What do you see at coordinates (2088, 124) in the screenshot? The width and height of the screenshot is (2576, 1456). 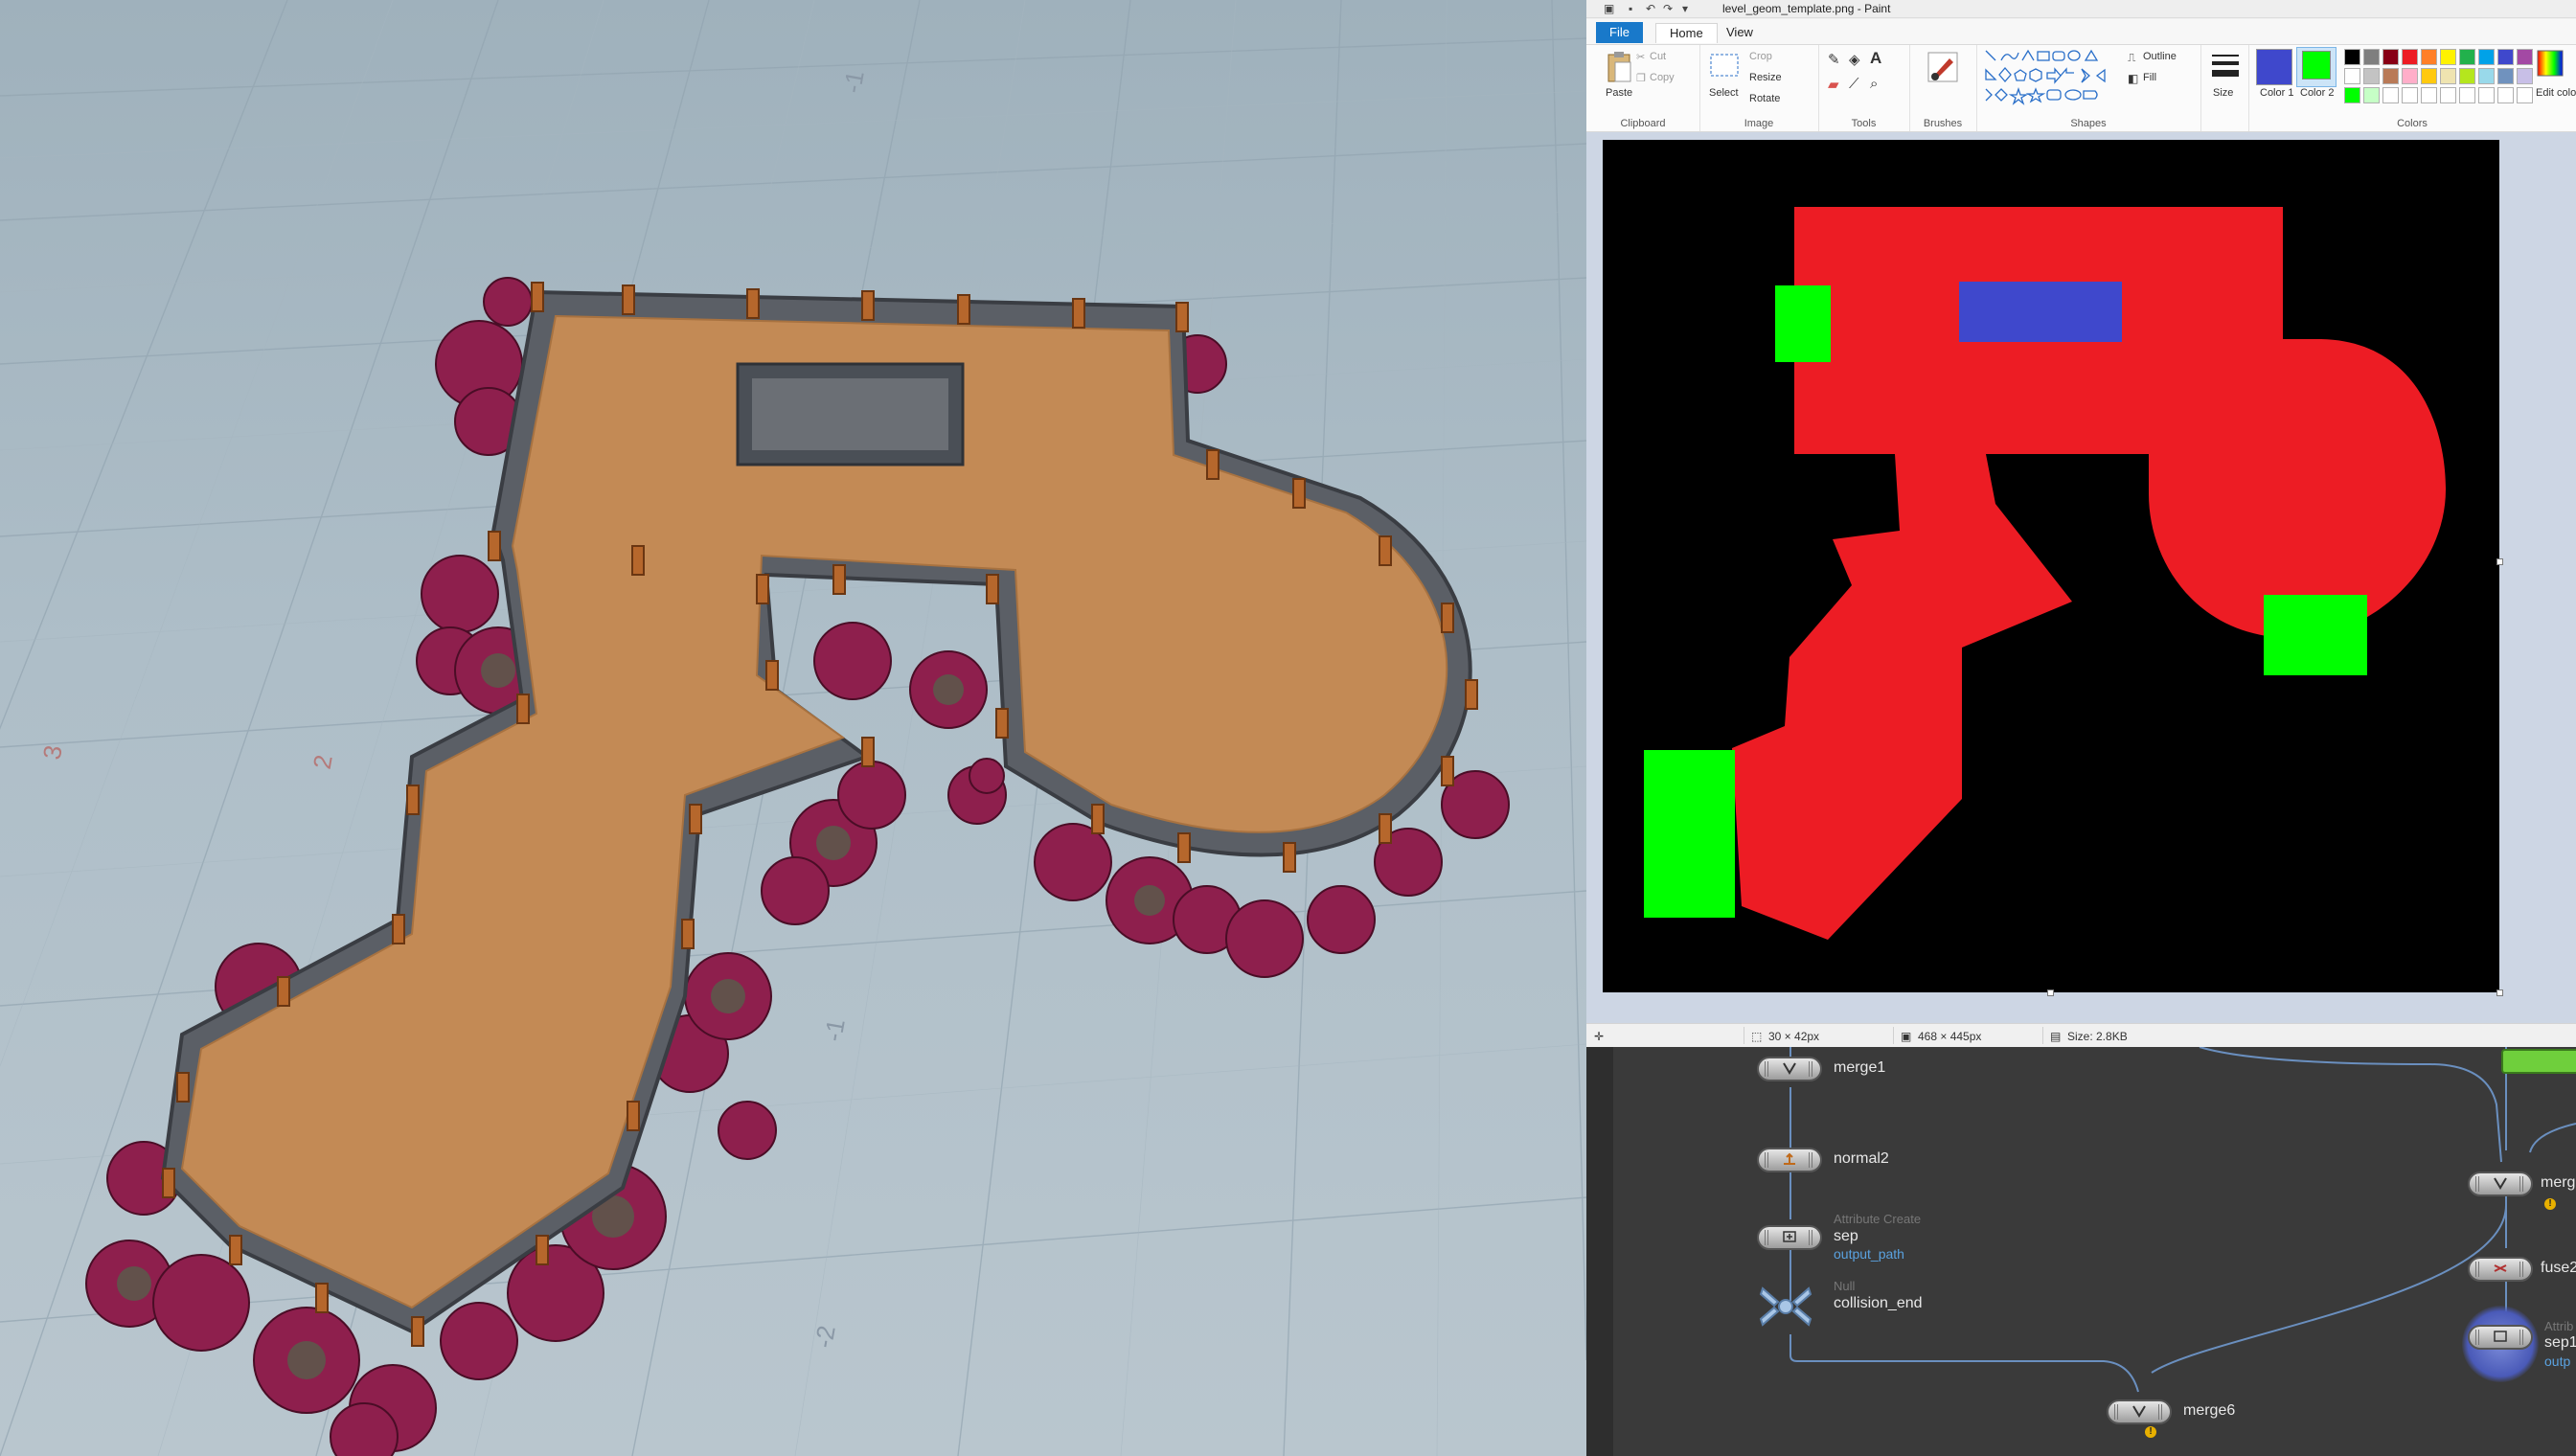 I see `shapes-group-label: Shapes` at bounding box center [2088, 124].